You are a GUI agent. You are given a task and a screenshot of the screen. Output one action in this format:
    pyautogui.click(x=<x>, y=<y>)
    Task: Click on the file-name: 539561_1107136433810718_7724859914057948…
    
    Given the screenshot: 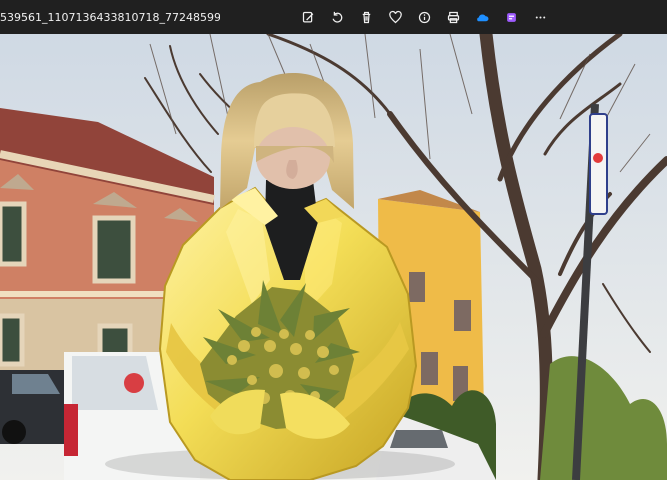 What is the action you would take?
    pyautogui.click(x=110, y=17)
    